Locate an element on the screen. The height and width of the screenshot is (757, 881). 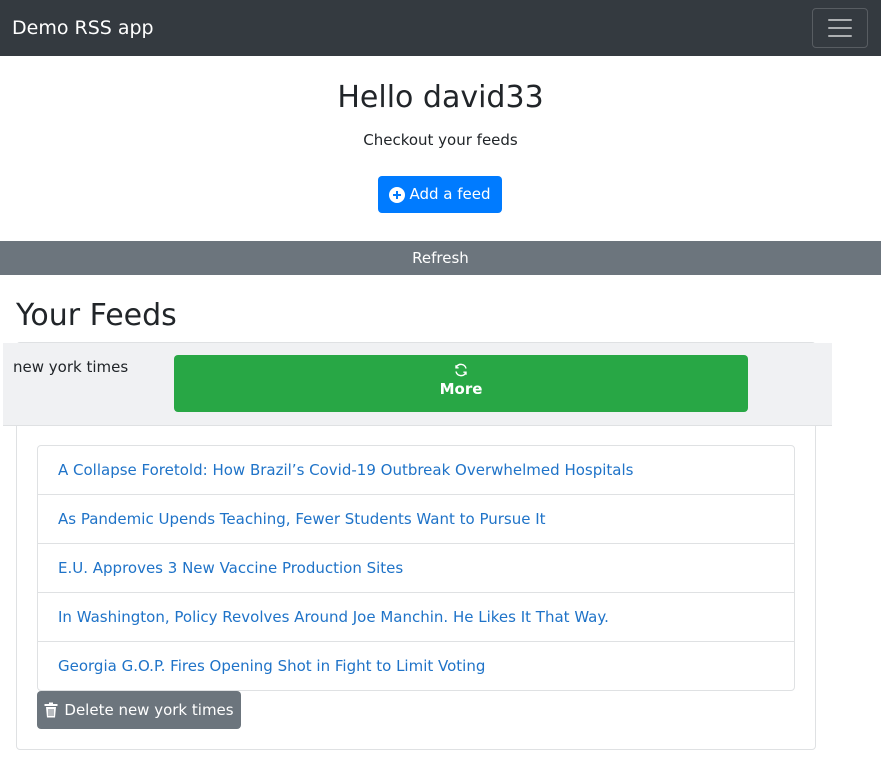
refresh-icon is located at coordinates (461, 370).